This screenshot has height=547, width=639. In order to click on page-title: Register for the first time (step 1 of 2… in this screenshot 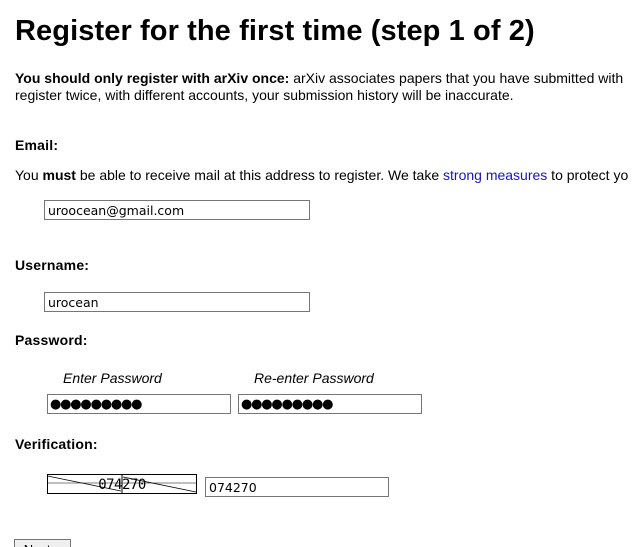, I will do `click(275, 31)`.